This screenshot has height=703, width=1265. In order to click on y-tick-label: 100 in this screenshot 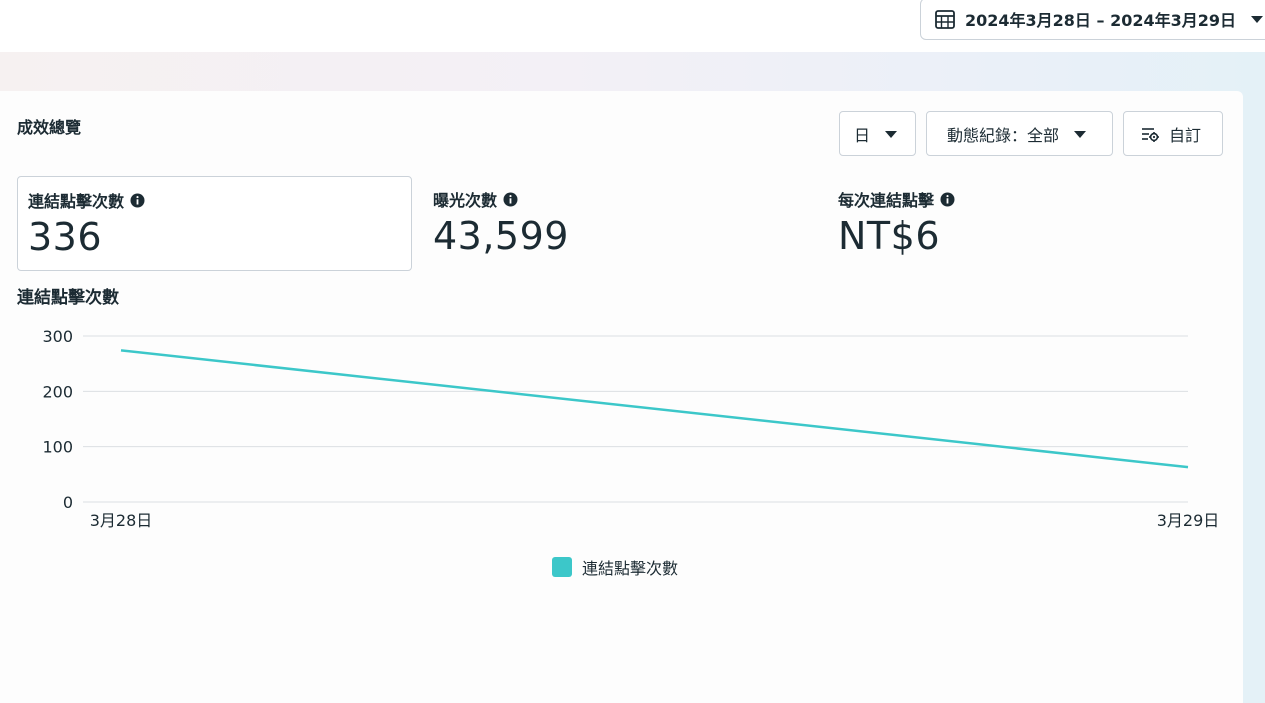, I will do `click(57, 447)`.